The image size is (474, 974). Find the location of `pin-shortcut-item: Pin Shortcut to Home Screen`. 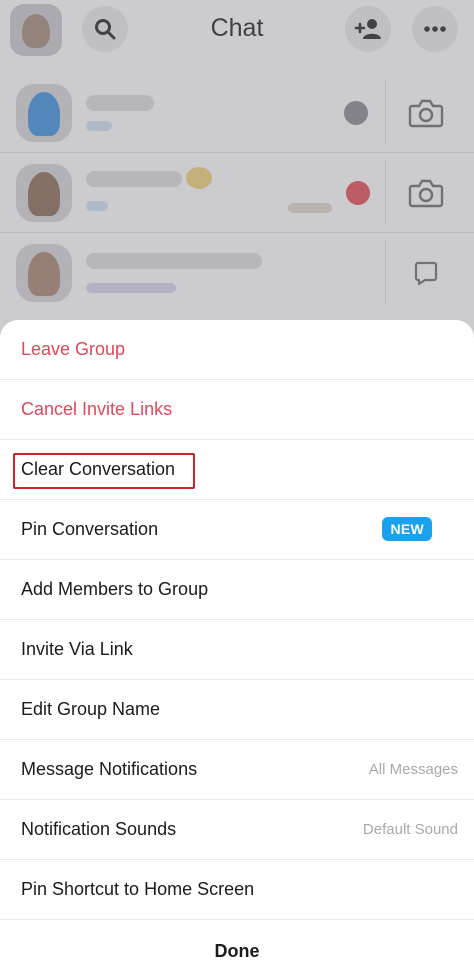

pin-shortcut-item: Pin Shortcut to Home Screen is located at coordinates (237, 890).